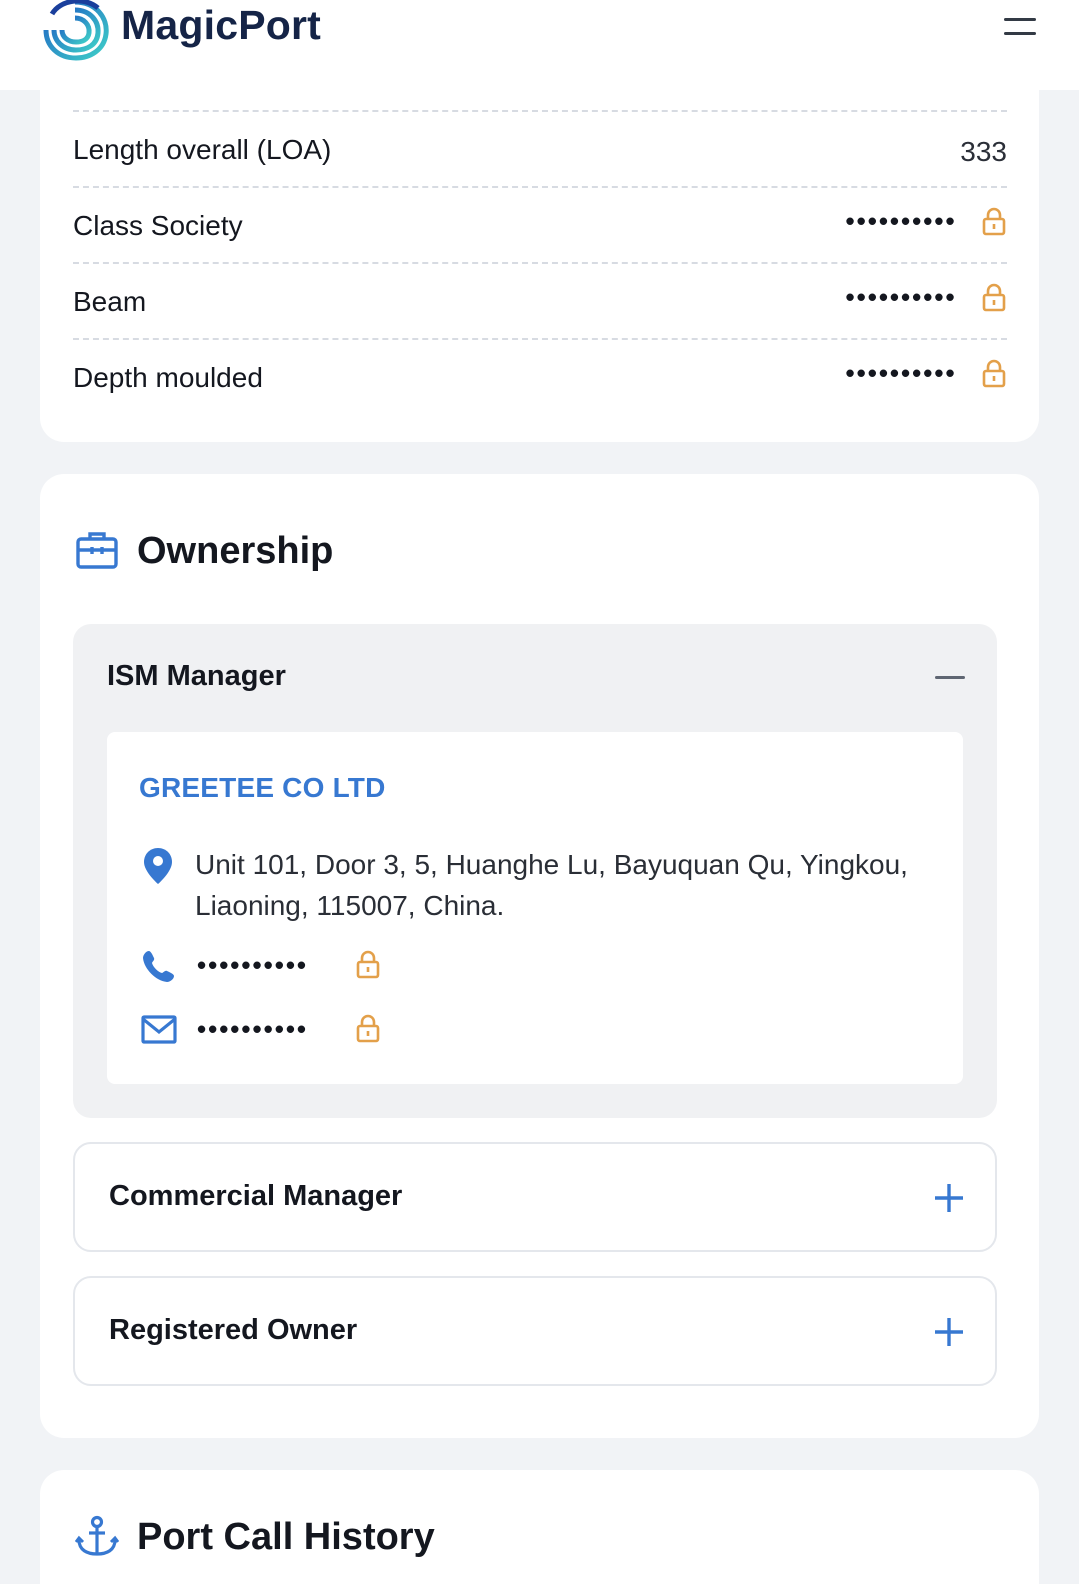 The image size is (1079, 1584). Describe the element at coordinates (75, 31) in the screenshot. I see `magicport-logo-icon` at that location.